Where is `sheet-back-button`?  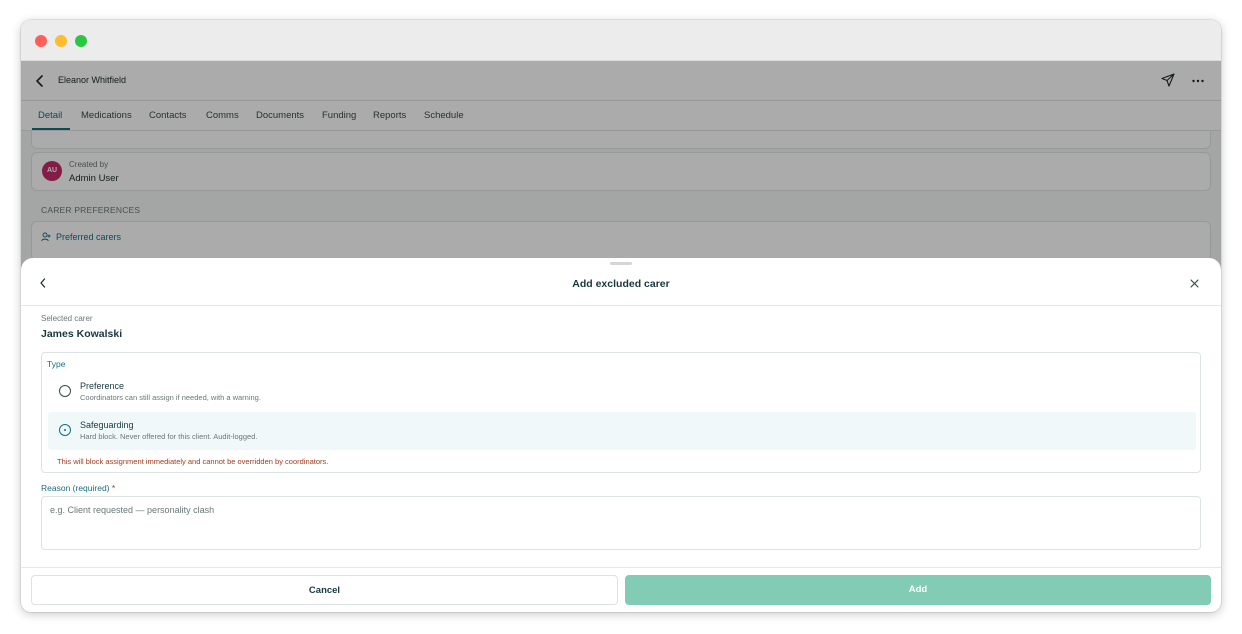 sheet-back-button is located at coordinates (43, 284).